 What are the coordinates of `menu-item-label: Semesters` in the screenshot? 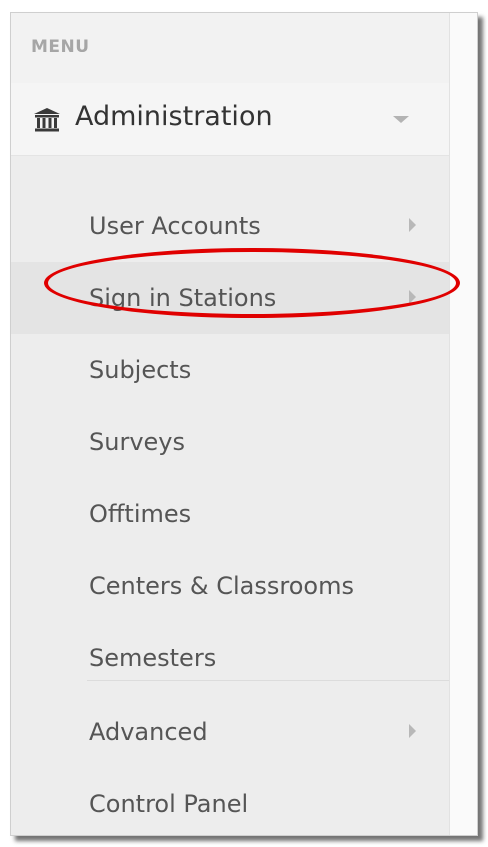 It's located at (153, 658).